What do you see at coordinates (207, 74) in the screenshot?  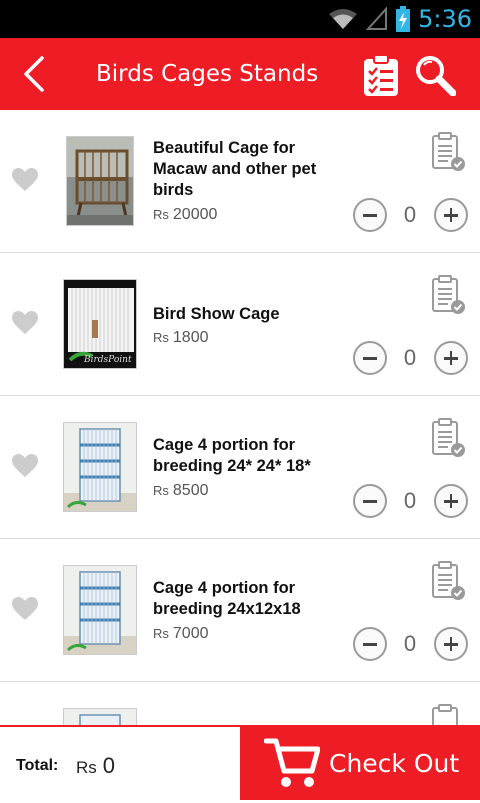 I see `page-title: Birds Cages Stands` at bounding box center [207, 74].